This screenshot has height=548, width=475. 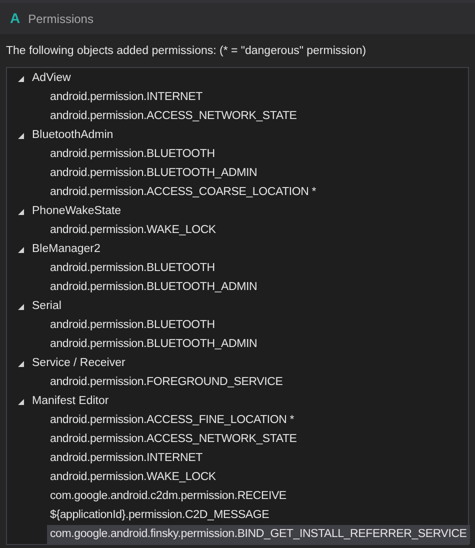 I want to click on tree-group-label: PhoneWakeState, so click(x=77, y=211).